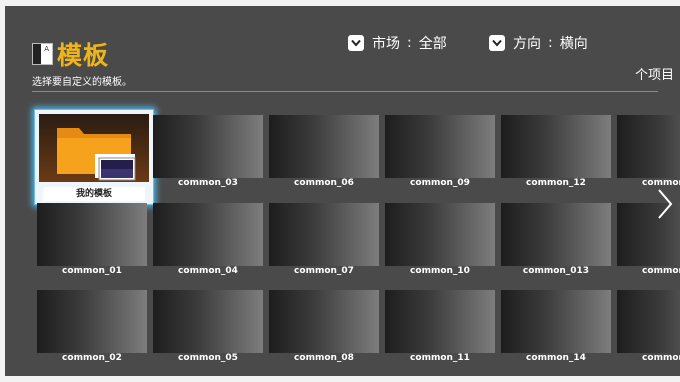 The height and width of the screenshot is (382, 680). I want to click on template-label: common_10, so click(440, 271).